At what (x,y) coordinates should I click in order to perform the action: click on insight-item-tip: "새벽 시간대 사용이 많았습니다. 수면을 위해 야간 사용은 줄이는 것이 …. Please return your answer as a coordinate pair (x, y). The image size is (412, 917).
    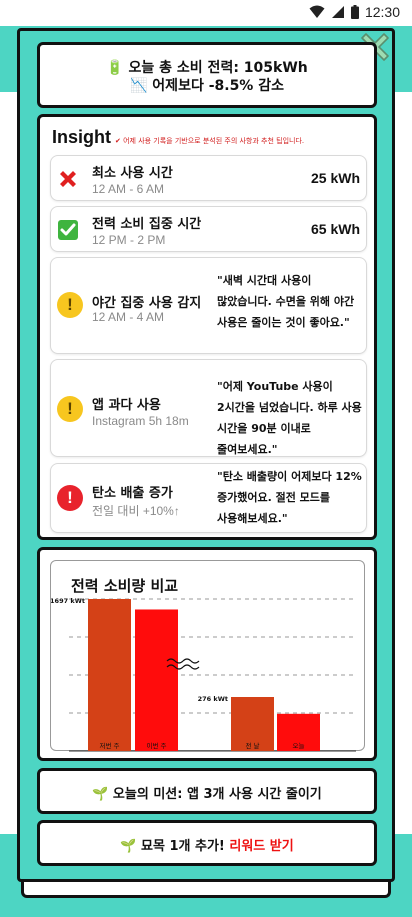
    Looking at the image, I should click on (286, 301).